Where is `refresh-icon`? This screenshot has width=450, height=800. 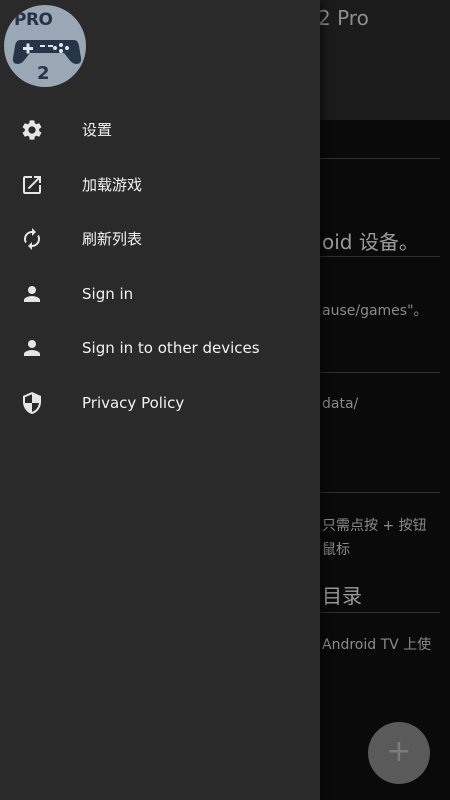 refresh-icon is located at coordinates (32, 239).